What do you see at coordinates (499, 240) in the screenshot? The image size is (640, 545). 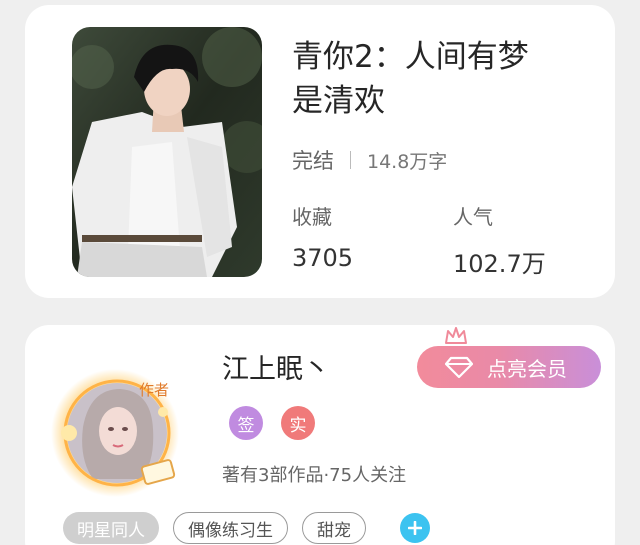 I see `popularity-stat: 人气 102.7万` at bounding box center [499, 240].